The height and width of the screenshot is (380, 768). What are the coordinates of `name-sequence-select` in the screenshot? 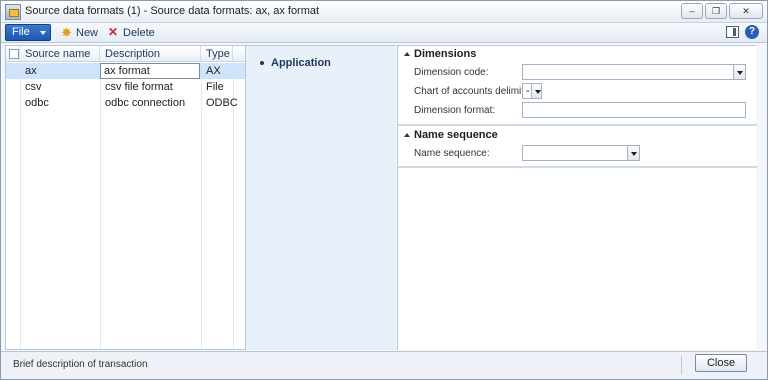 It's located at (581, 153).